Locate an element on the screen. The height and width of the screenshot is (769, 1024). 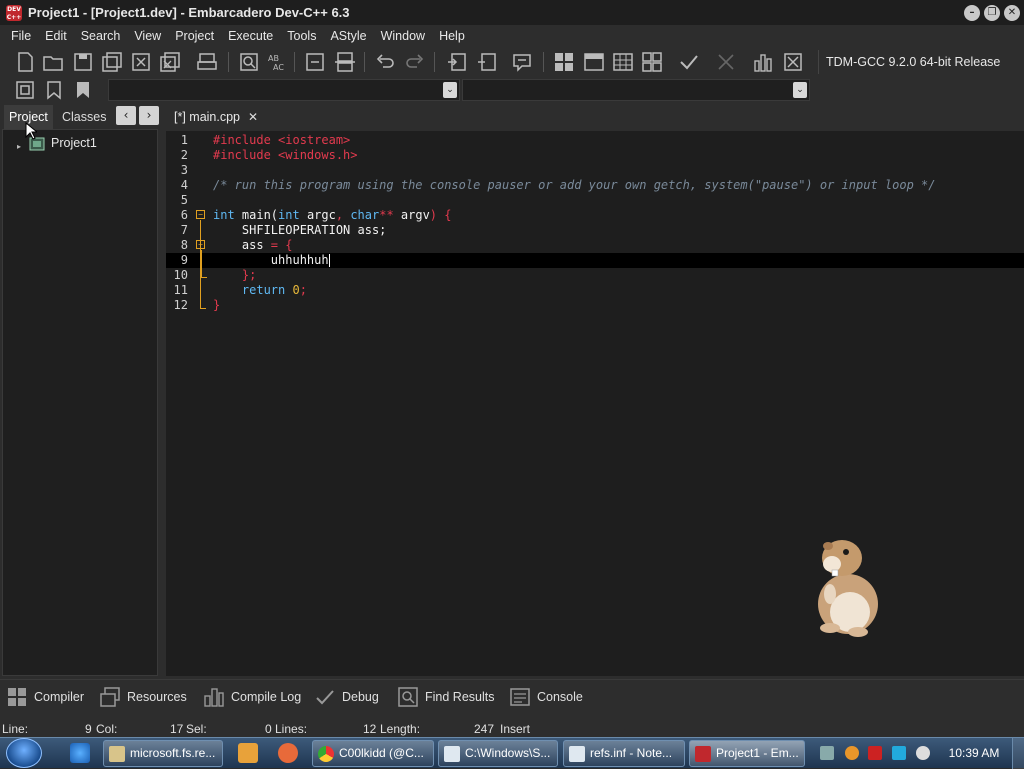
menu-search: Search is located at coordinates (101, 36).